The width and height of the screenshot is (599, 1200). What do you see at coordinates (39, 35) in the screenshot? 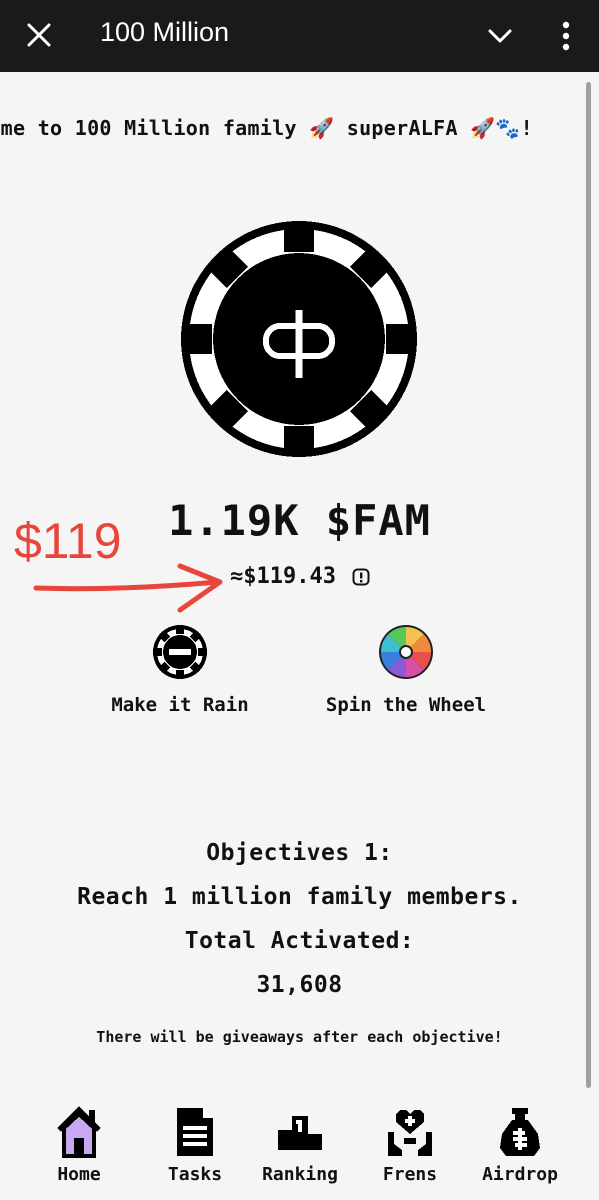
I see `close-icon` at bounding box center [39, 35].